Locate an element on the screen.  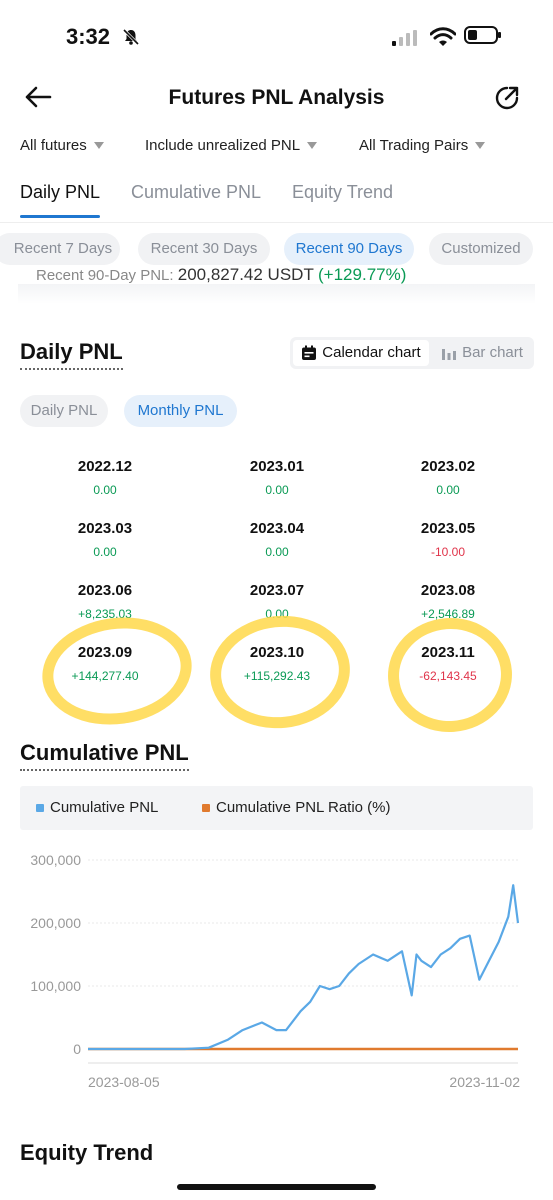
month-cell: 2023.02 0.00 is located at coordinates (448, 477).